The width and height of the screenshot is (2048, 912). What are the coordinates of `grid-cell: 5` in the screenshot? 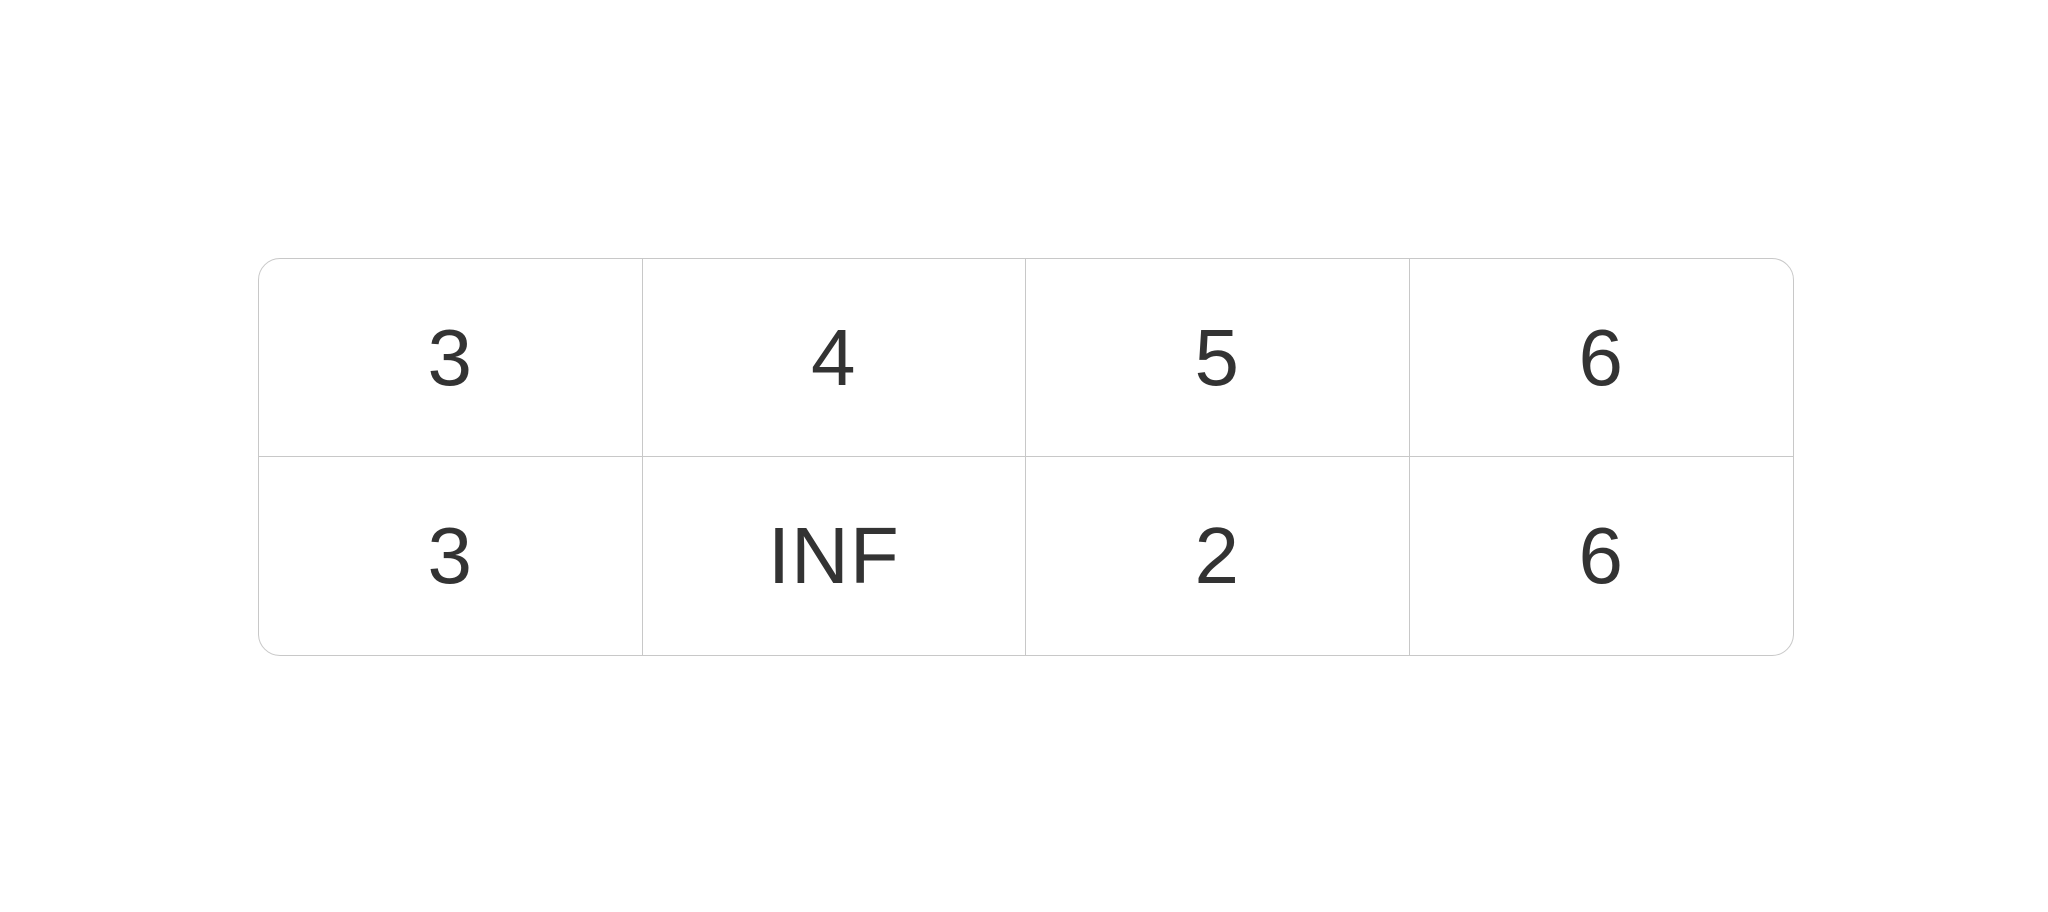 It's located at (1218, 358).